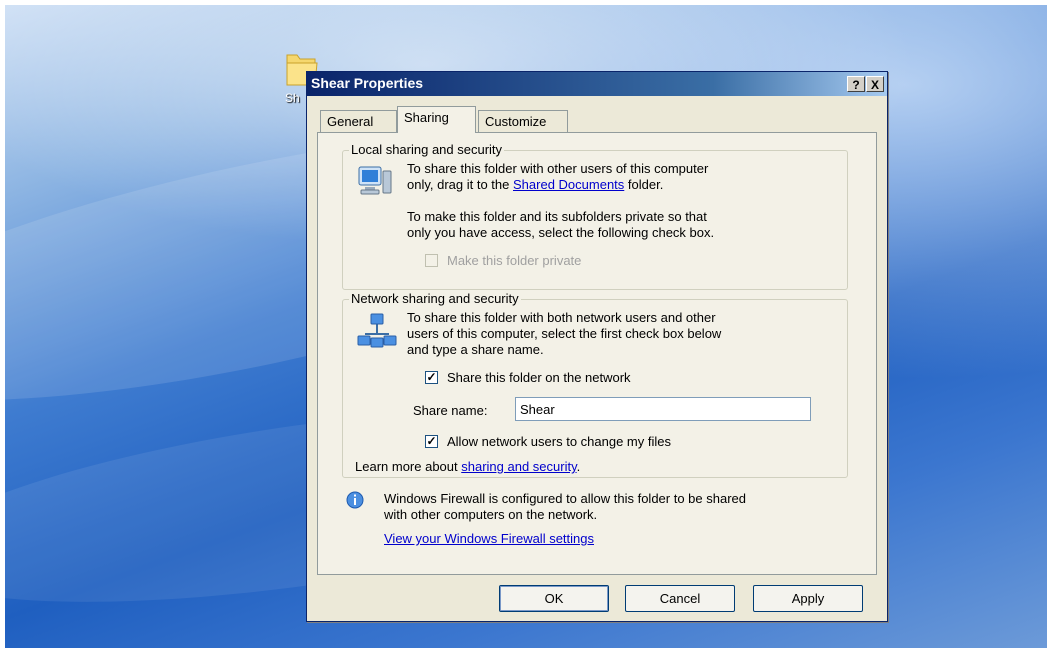  Describe the element at coordinates (292, 98) in the screenshot. I see `folder-label: Sh` at that location.